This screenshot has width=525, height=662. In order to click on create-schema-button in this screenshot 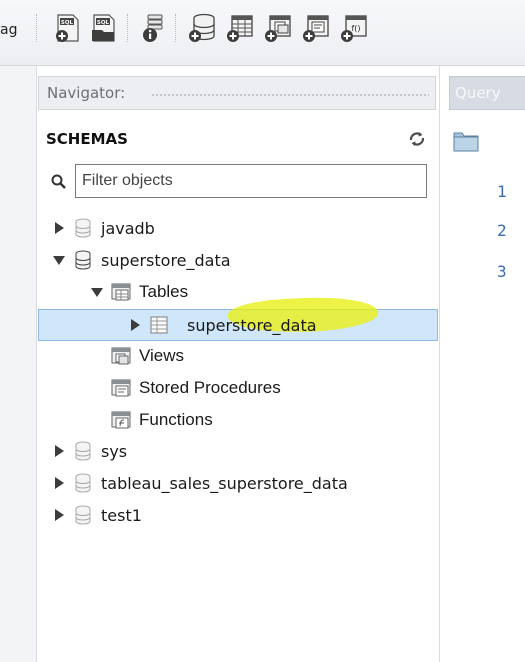, I will do `click(202, 28)`.